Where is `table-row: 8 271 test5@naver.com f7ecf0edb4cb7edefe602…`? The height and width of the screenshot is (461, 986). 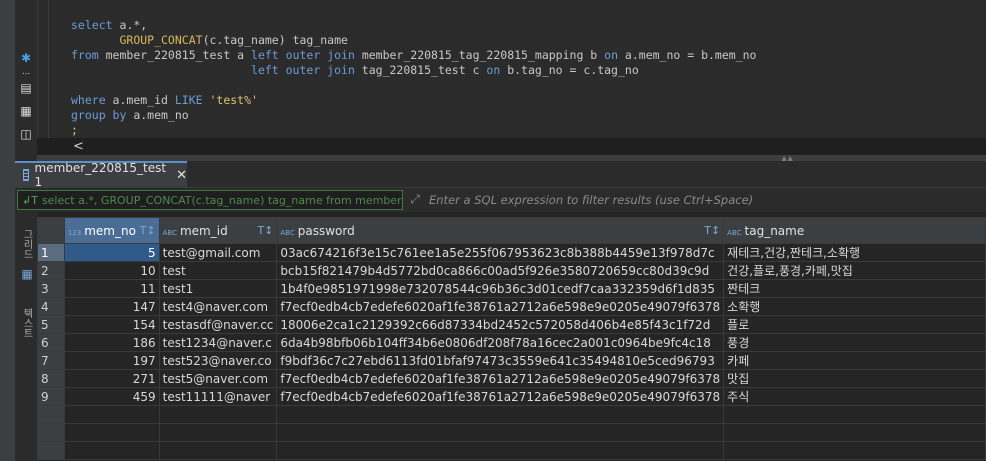
table-row: 8 271 test5@naver.com f7ecf0edb4cb7edefe602… is located at coordinates (511, 378).